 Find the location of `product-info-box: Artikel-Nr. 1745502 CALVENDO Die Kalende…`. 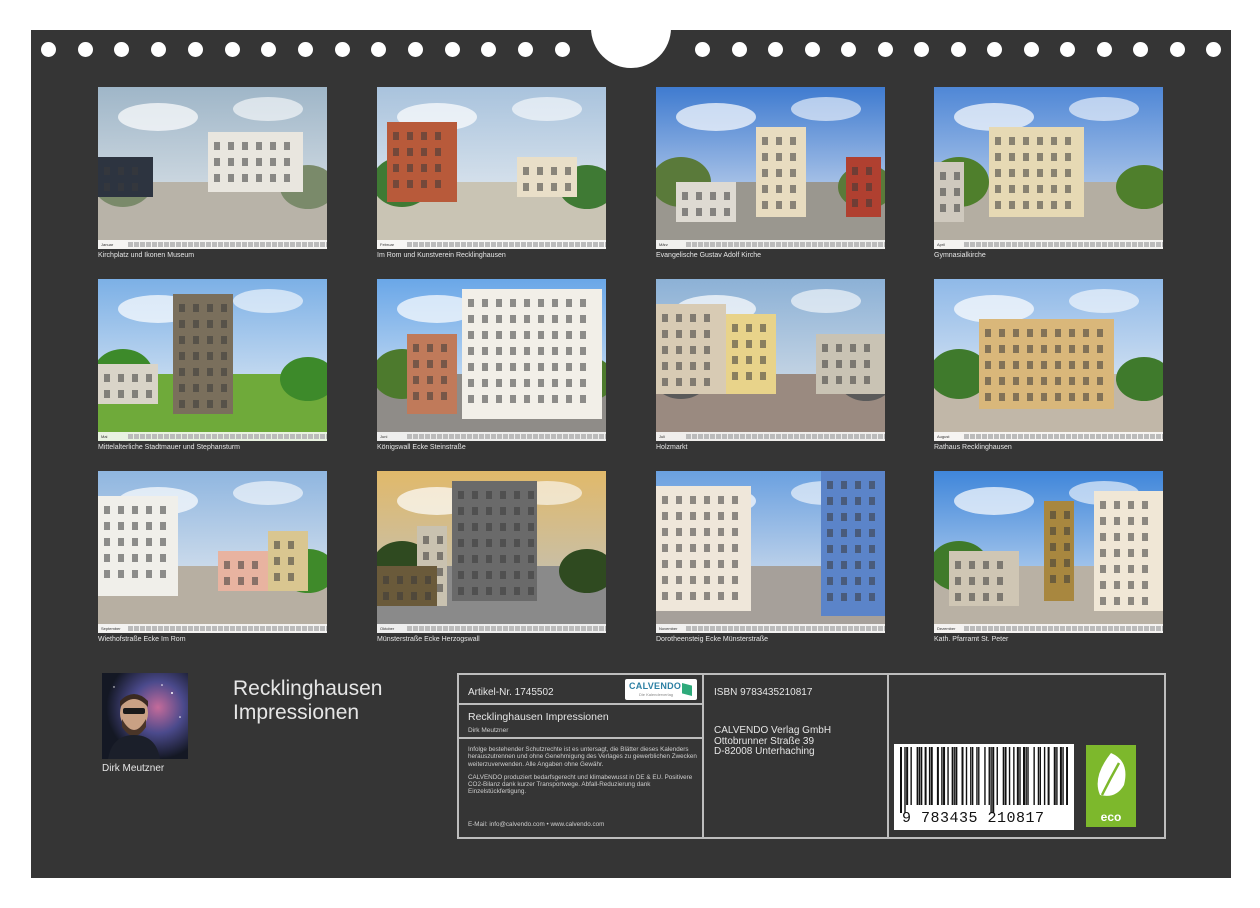

product-info-box: Artikel-Nr. 1745502 CALVENDO Die Kalende… is located at coordinates (811, 756).